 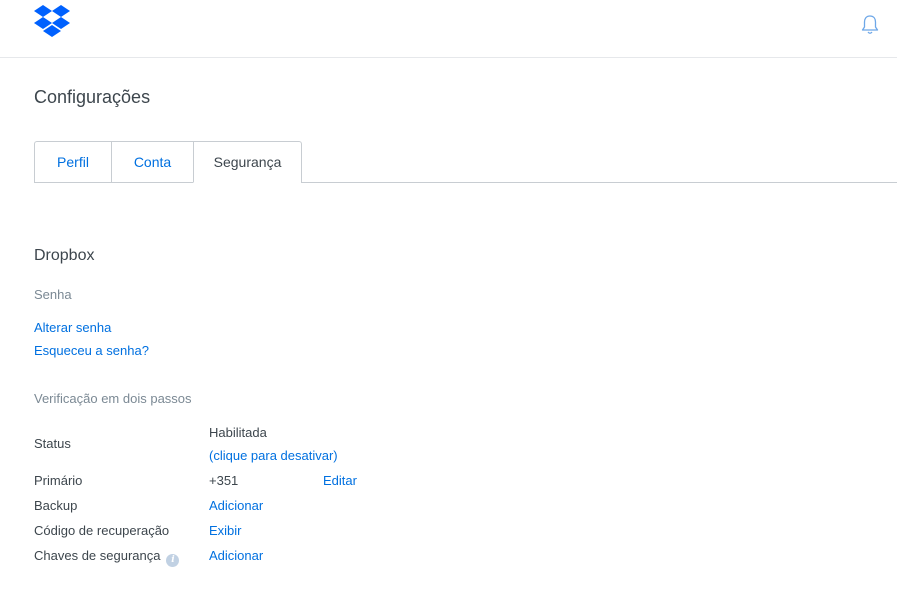 What do you see at coordinates (64, 255) in the screenshot?
I see `section-title: Dropbox` at bounding box center [64, 255].